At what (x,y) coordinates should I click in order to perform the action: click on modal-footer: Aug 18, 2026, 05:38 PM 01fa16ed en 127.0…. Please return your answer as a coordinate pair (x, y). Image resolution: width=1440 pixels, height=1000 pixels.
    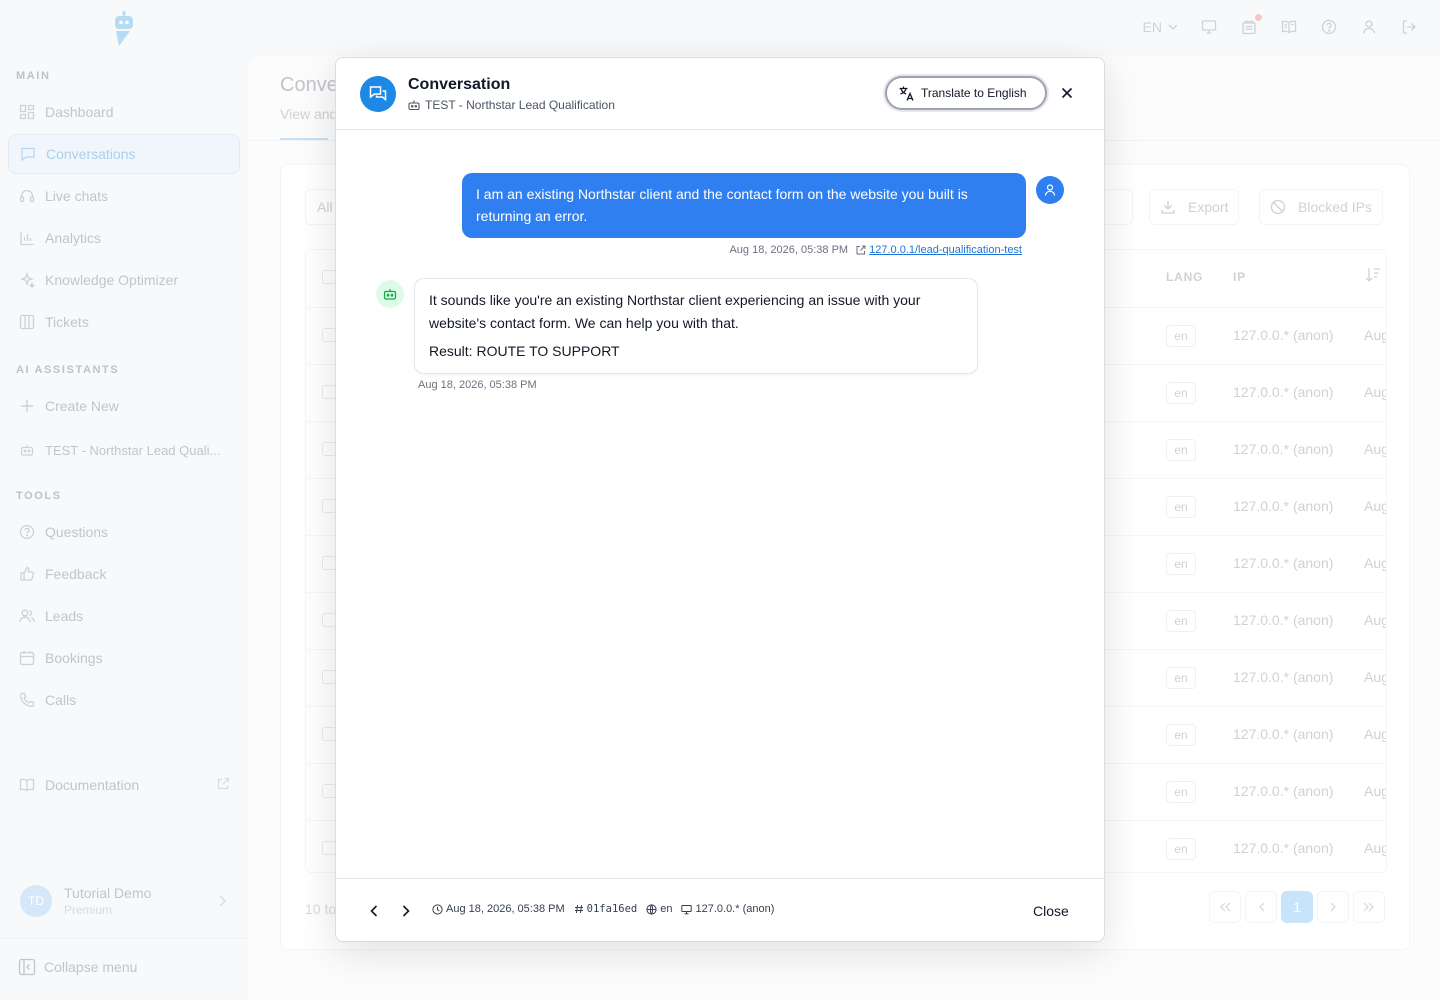
    Looking at the image, I should click on (720, 909).